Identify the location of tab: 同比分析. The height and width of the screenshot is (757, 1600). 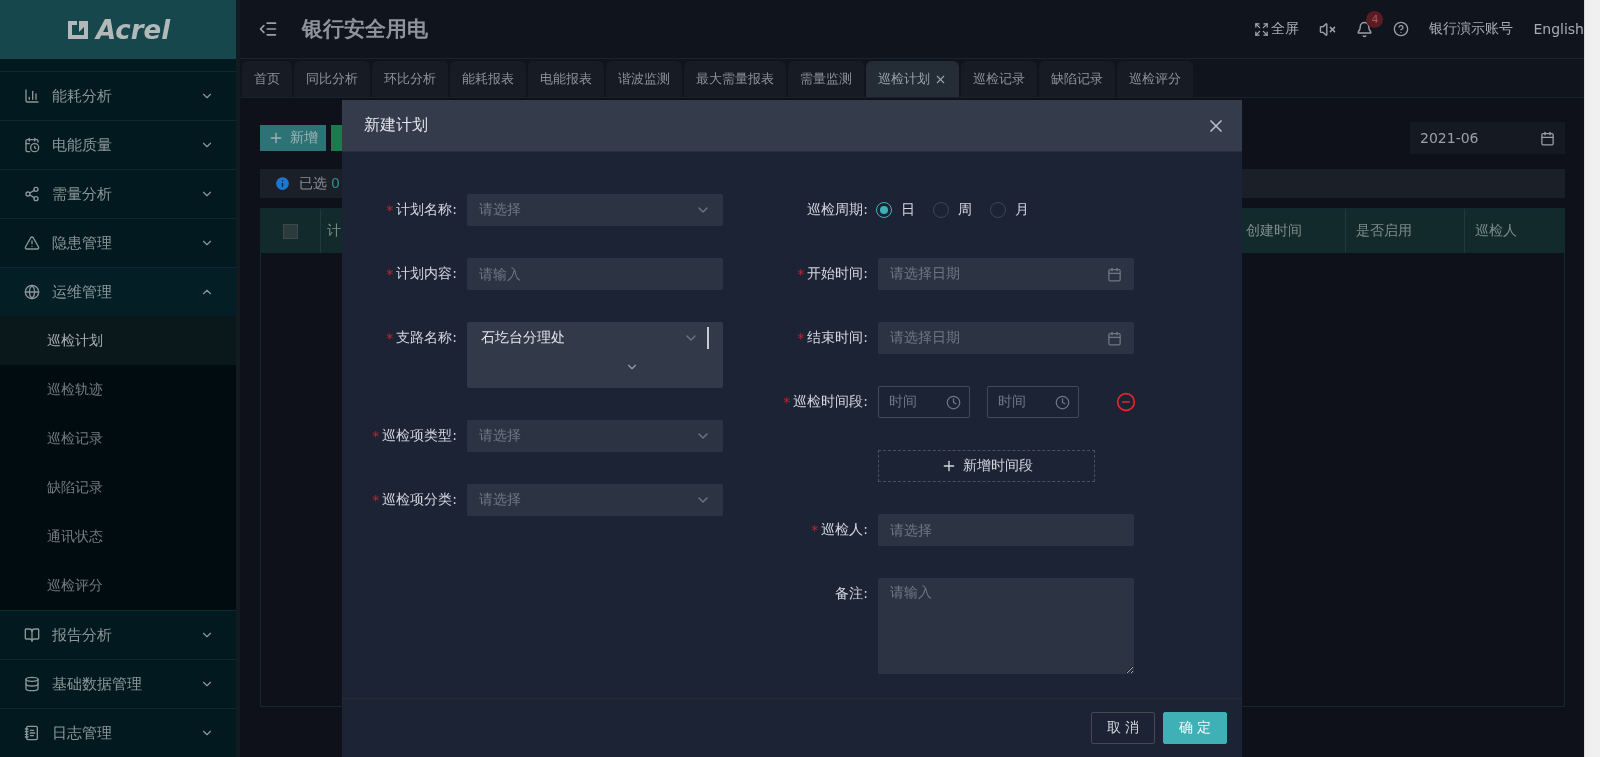
(332, 79).